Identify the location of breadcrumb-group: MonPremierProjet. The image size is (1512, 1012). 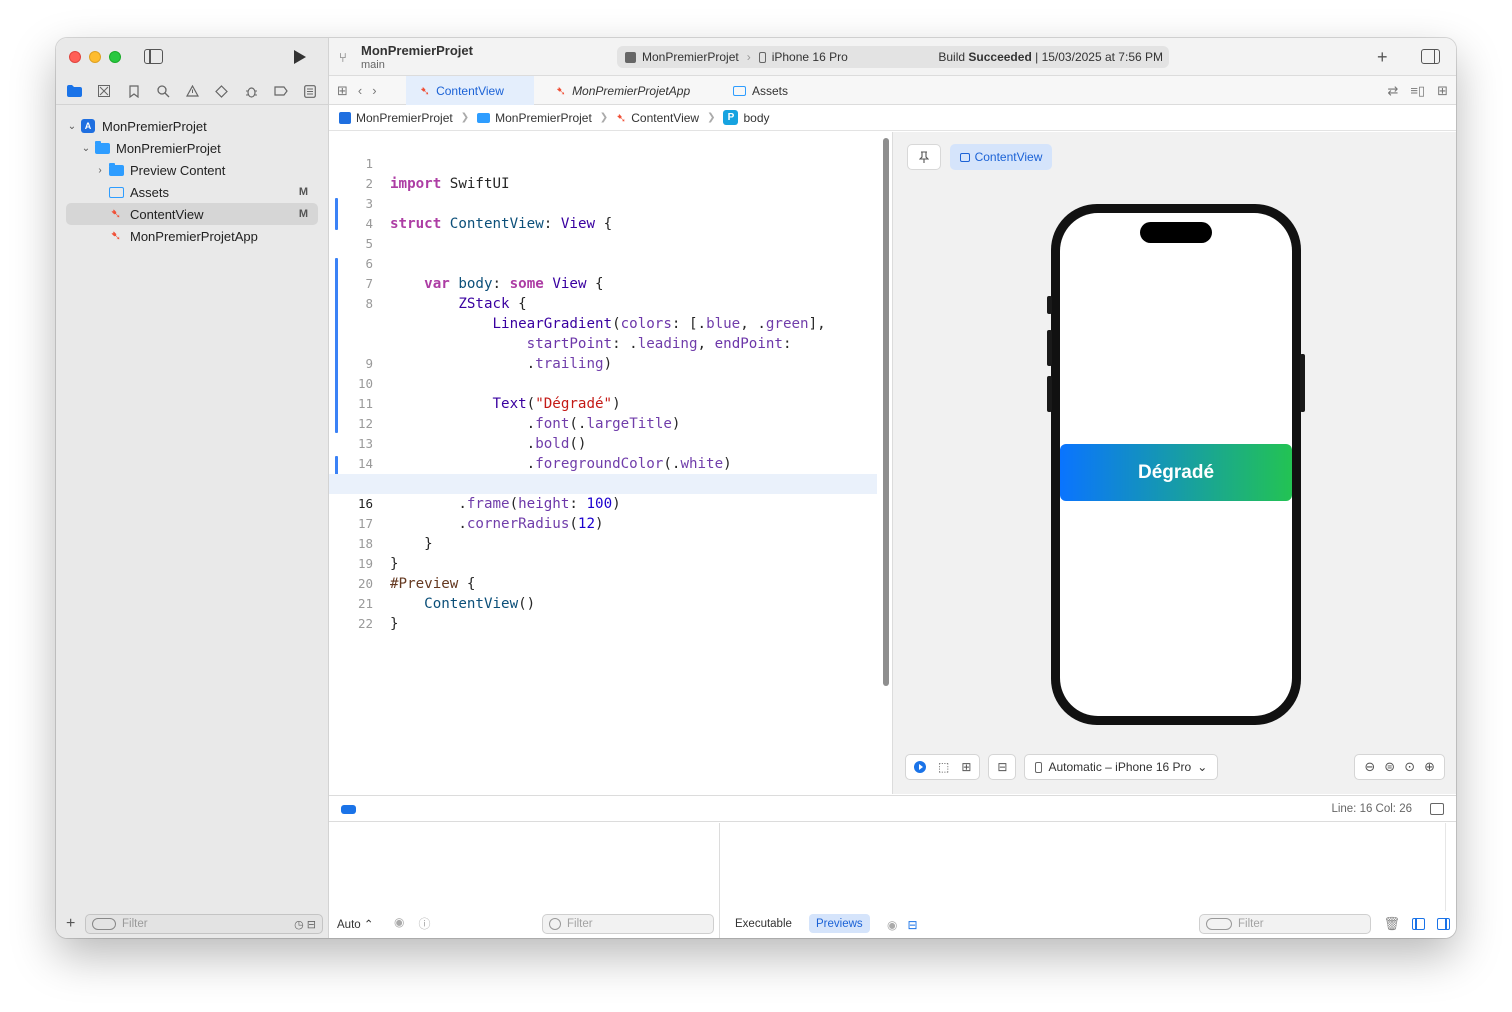
(534, 118).